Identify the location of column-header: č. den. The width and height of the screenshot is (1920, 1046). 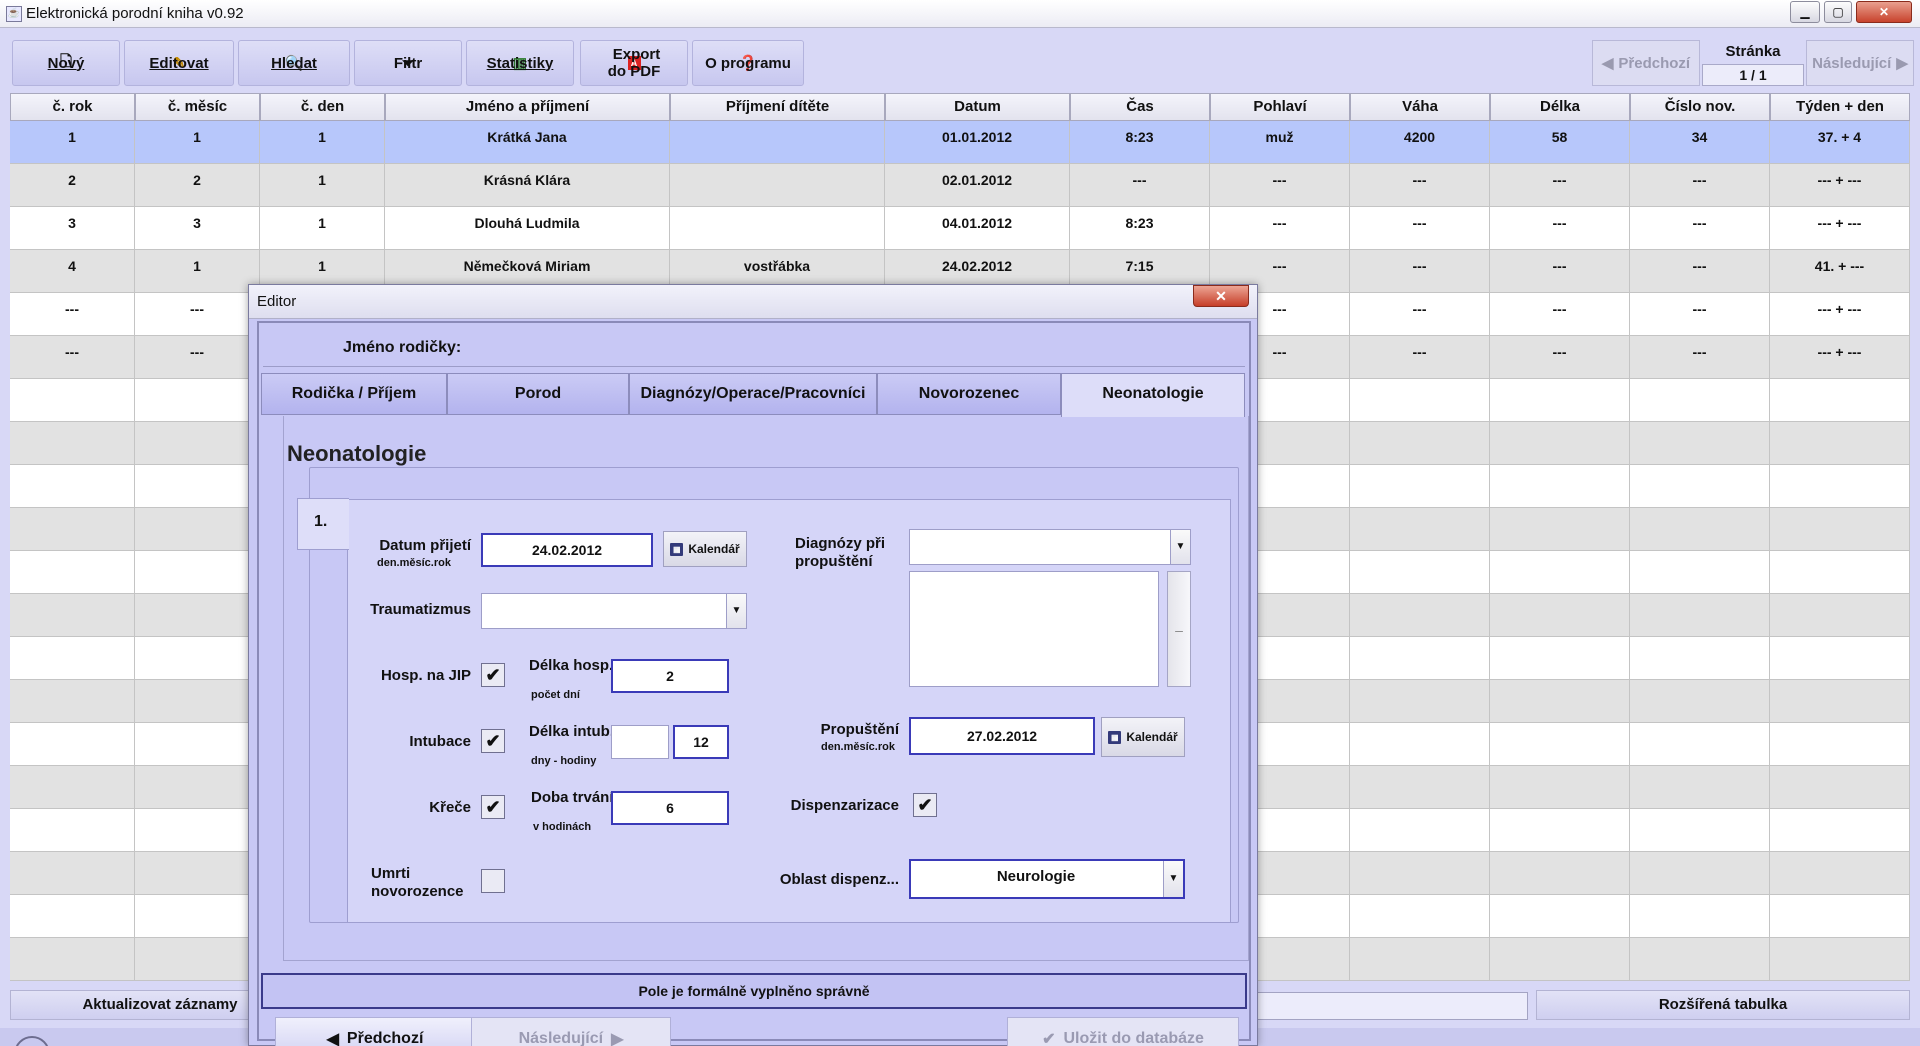
(322, 107).